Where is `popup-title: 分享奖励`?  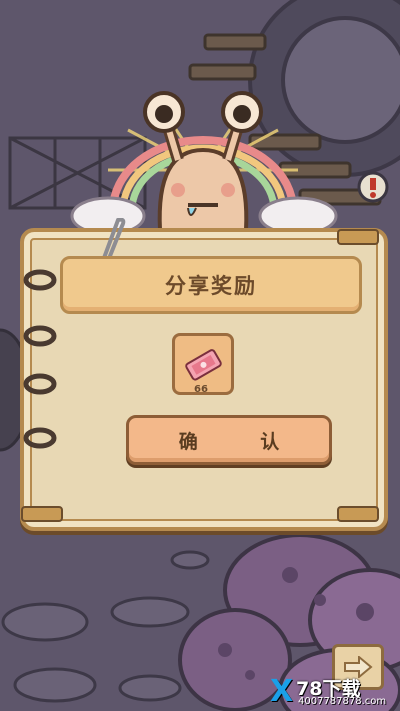
popup-title: 分享奖励 is located at coordinates (211, 286).